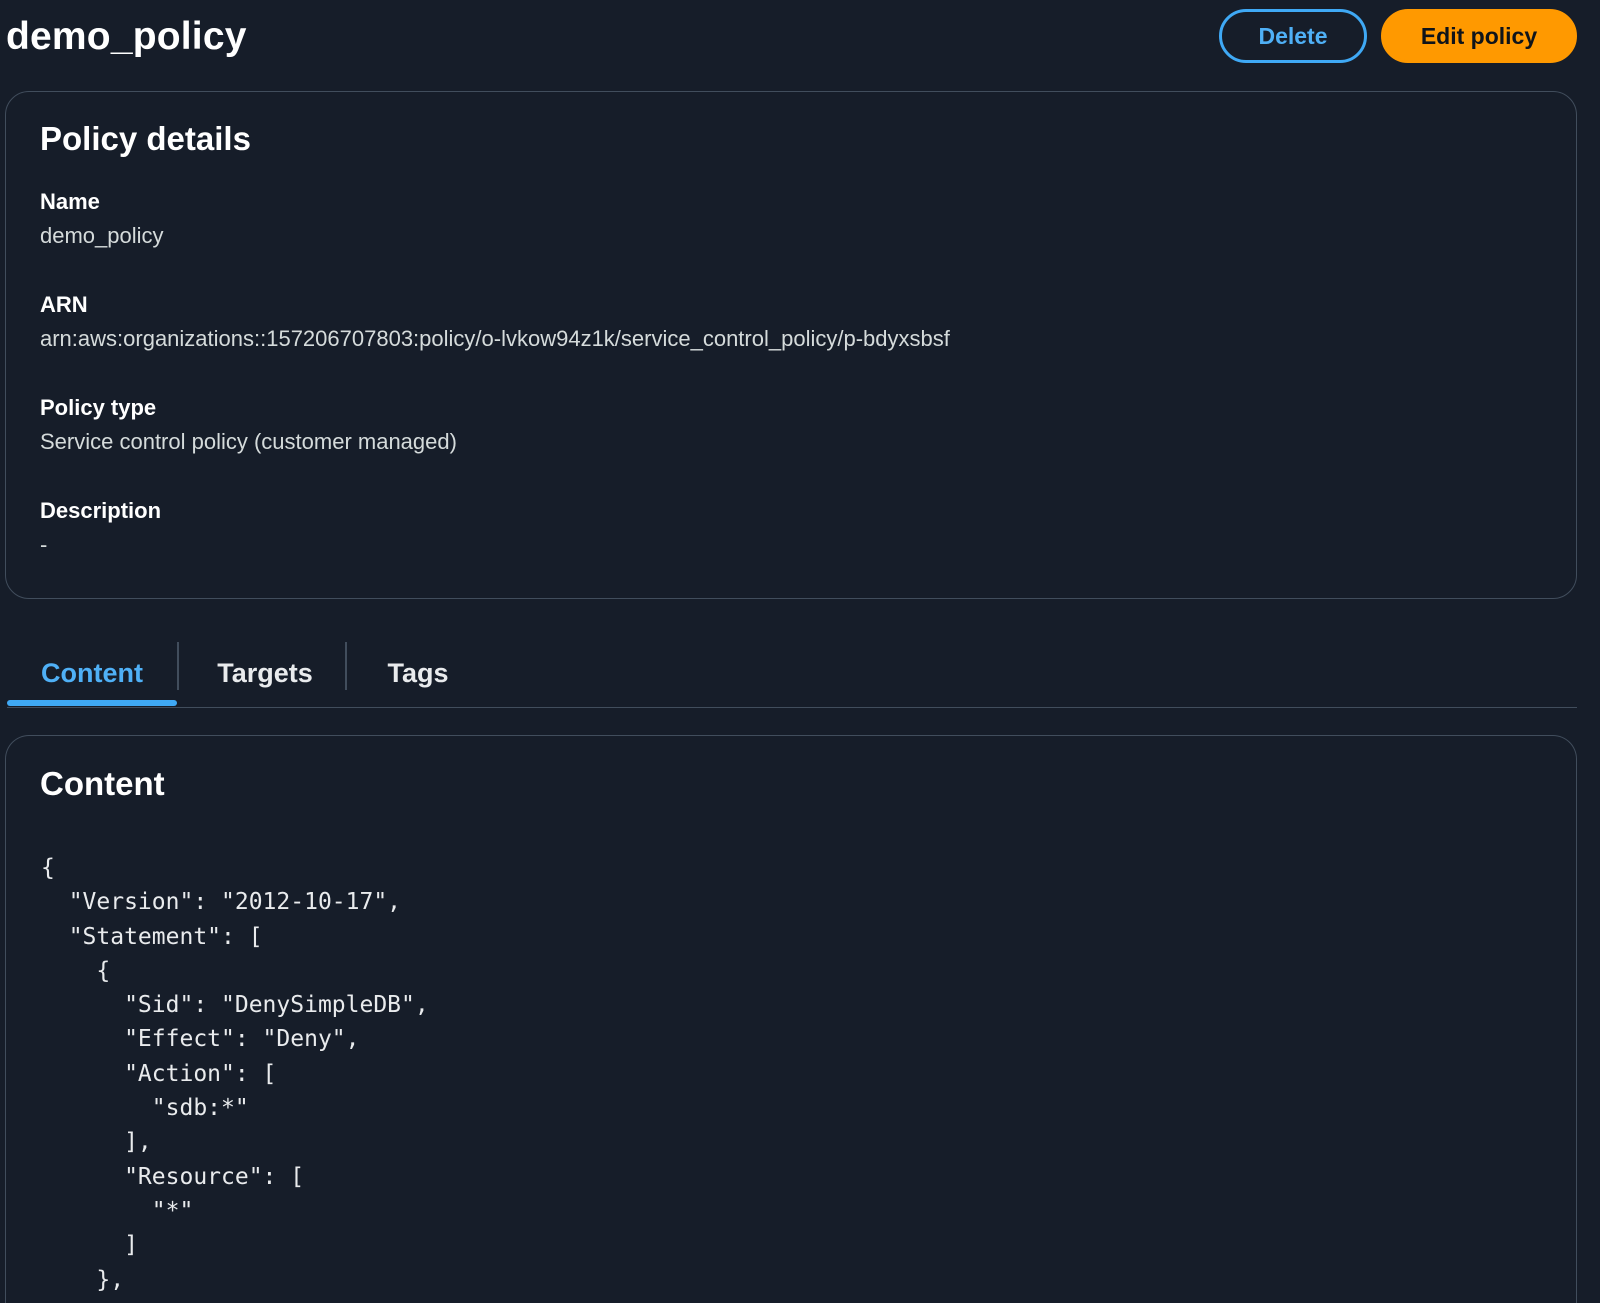  What do you see at coordinates (101, 510) in the screenshot?
I see `description-label: Description` at bounding box center [101, 510].